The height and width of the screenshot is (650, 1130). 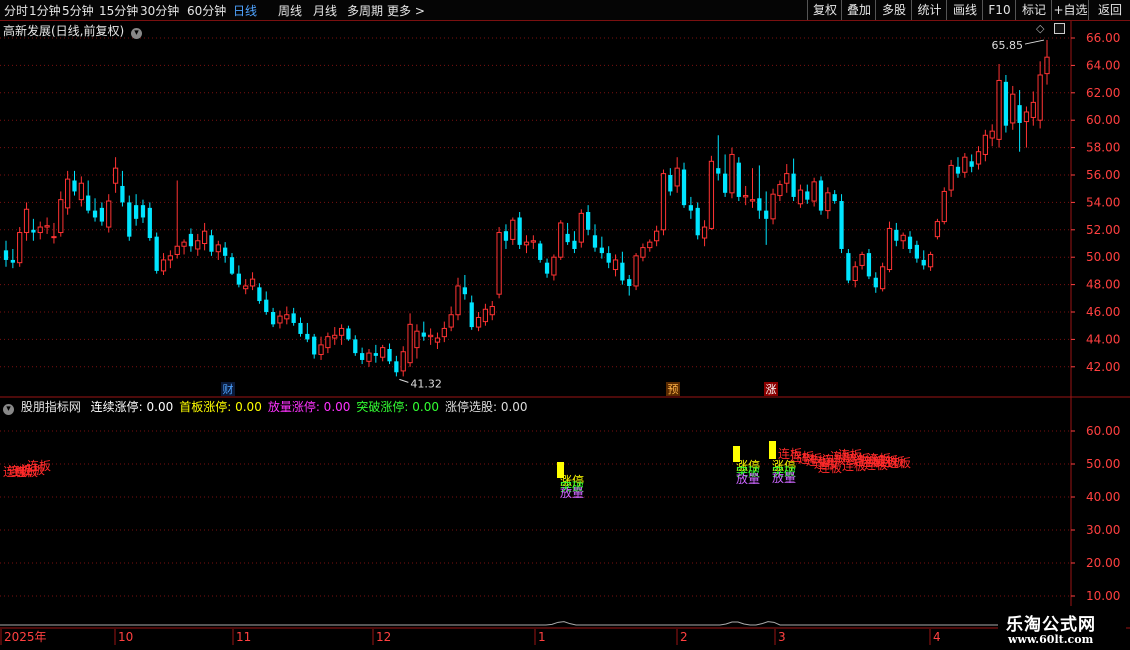 I want to click on watermark-title: 乐淘公式网, so click(x=1051, y=625).